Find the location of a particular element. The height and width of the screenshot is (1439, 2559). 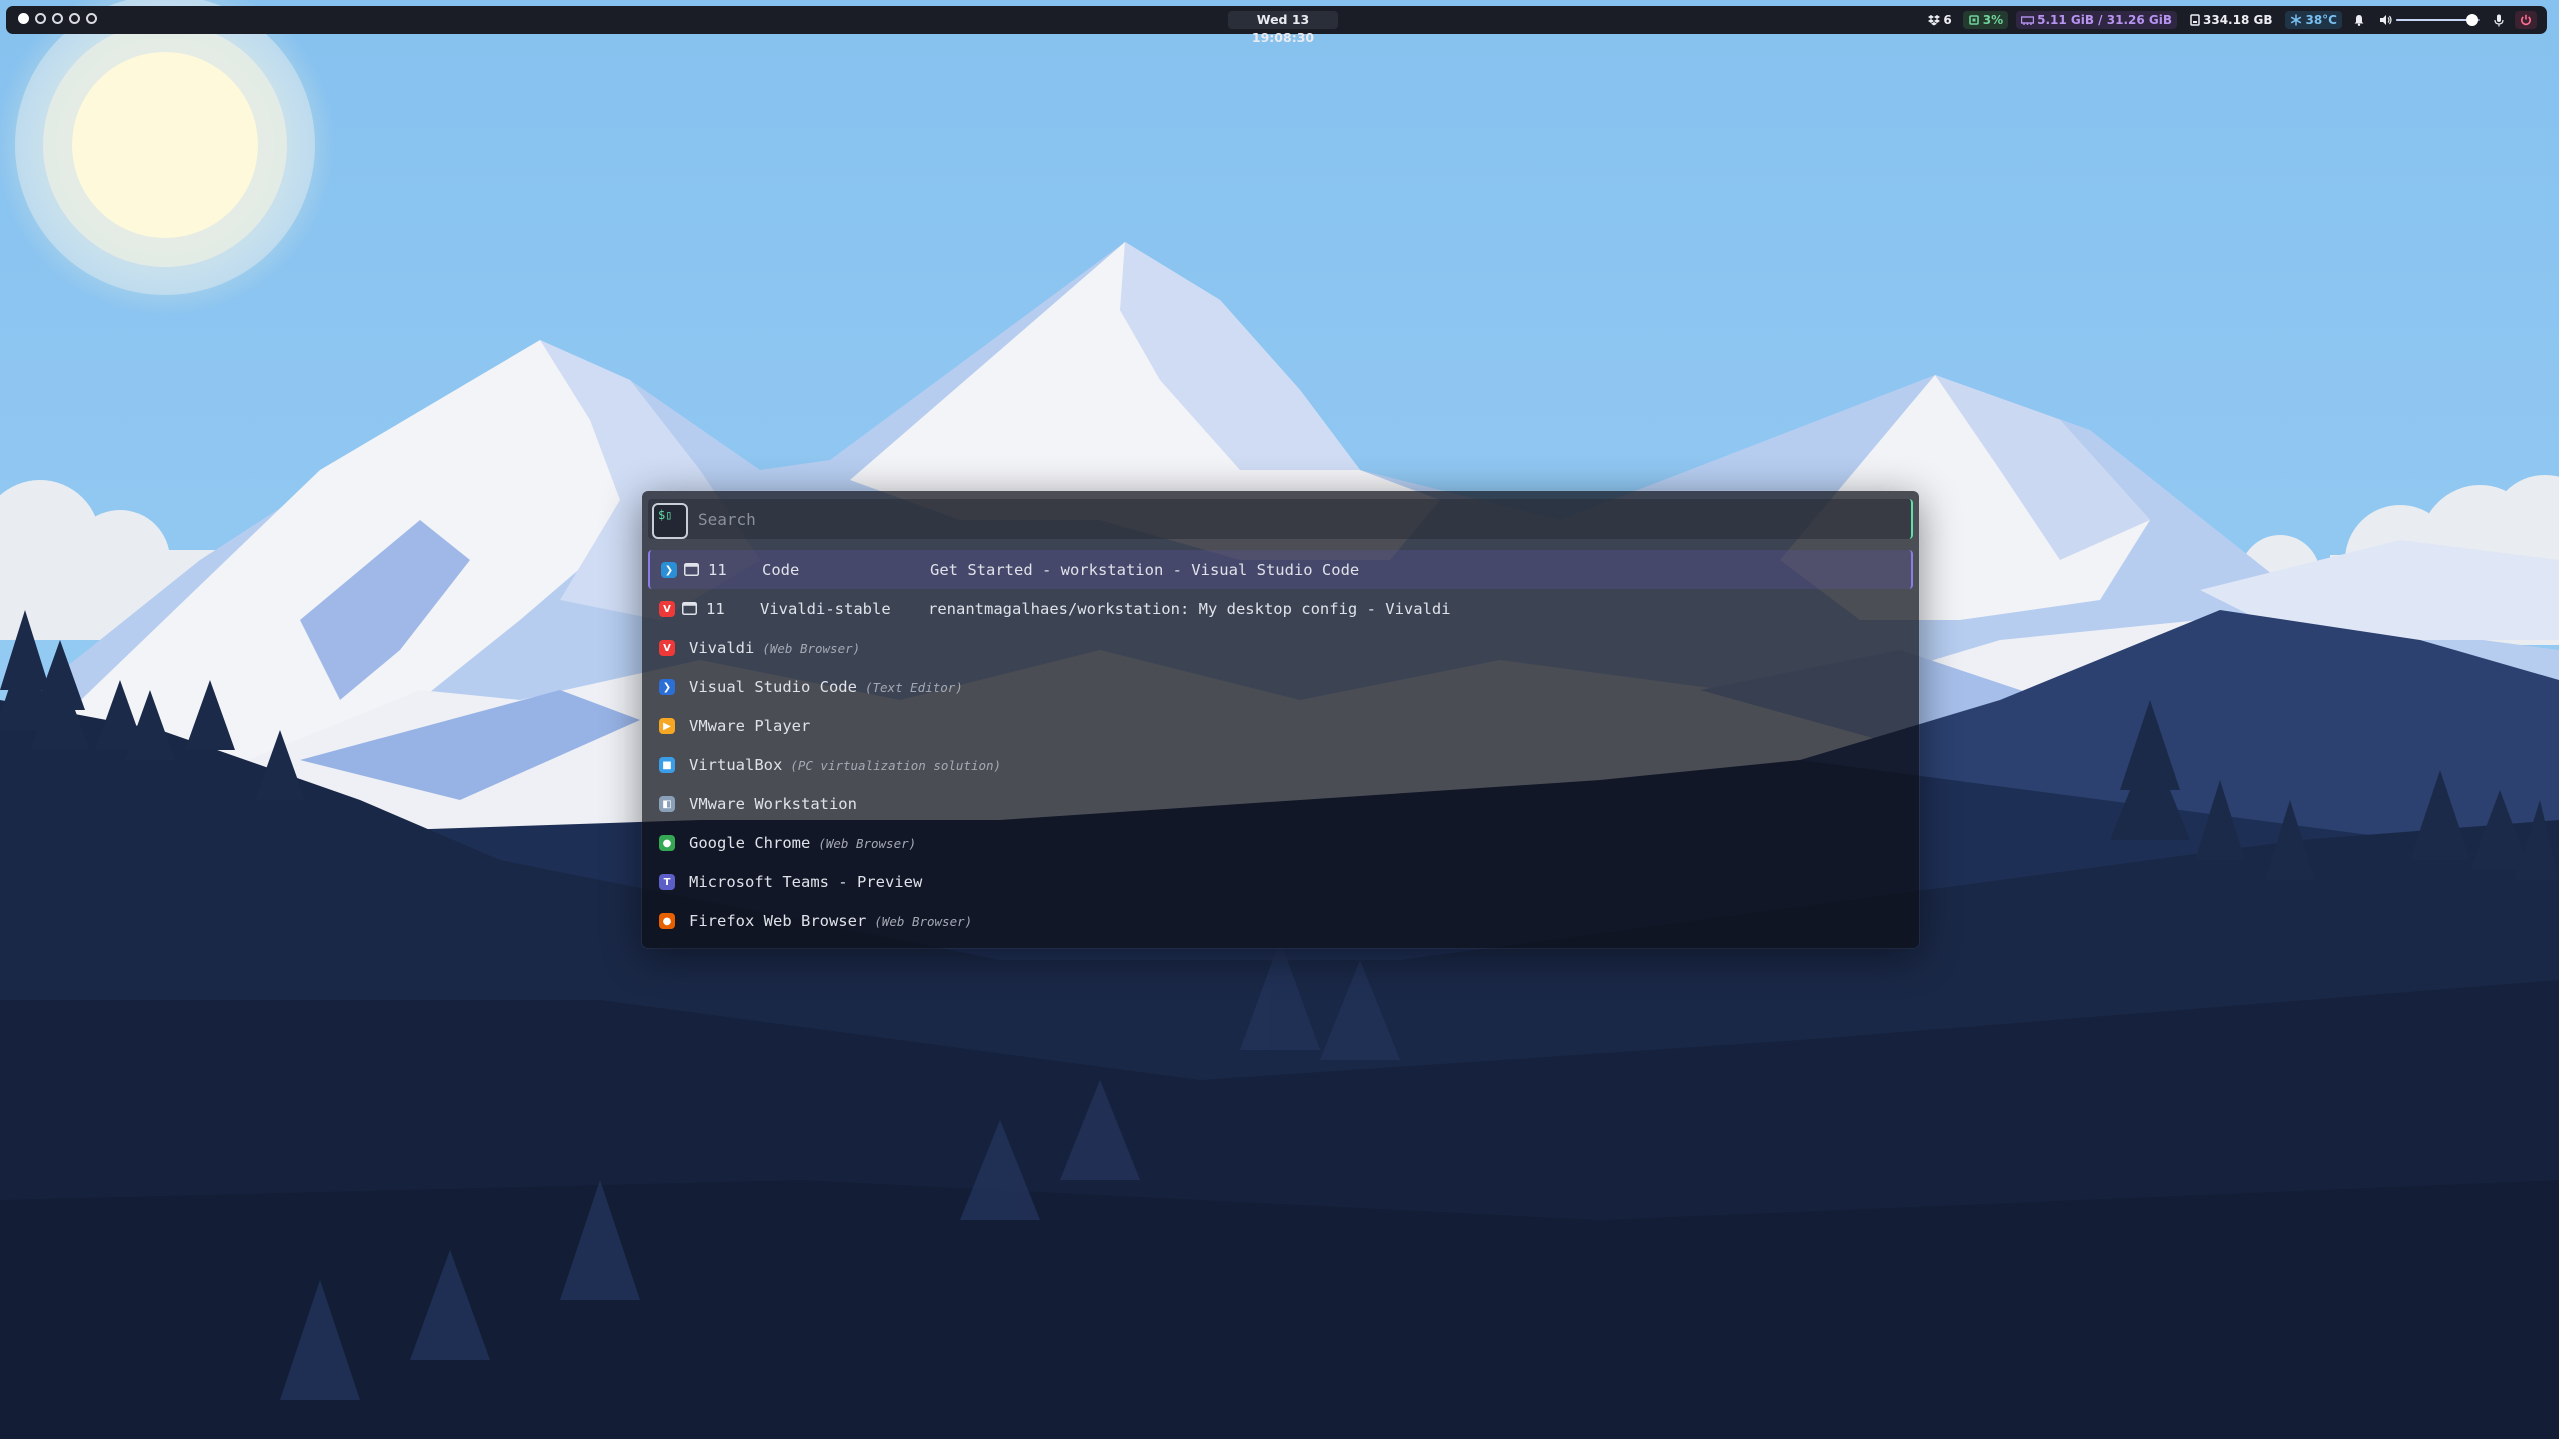

cpu-module: 3% is located at coordinates (1985, 20).